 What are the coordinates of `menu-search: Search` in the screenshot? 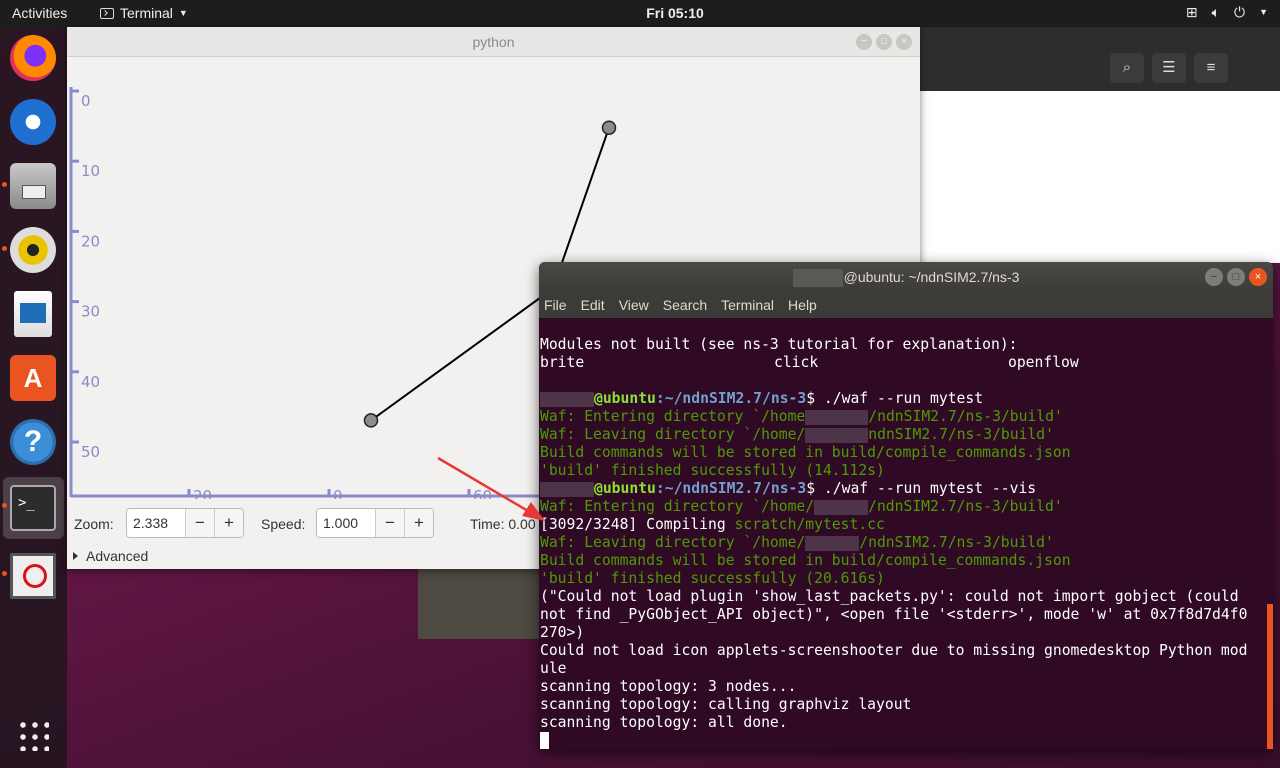 It's located at (685, 305).